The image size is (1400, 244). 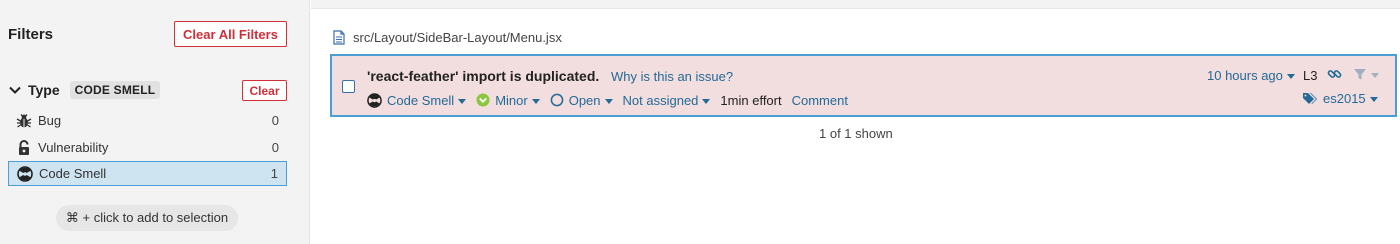 What do you see at coordinates (1360, 74) in the screenshot?
I see `filter-icon` at bounding box center [1360, 74].